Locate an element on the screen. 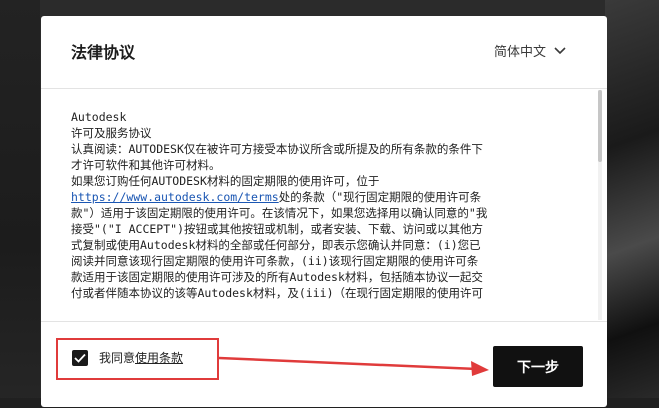  agree-prefix: 我同意 is located at coordinates (117, 358).